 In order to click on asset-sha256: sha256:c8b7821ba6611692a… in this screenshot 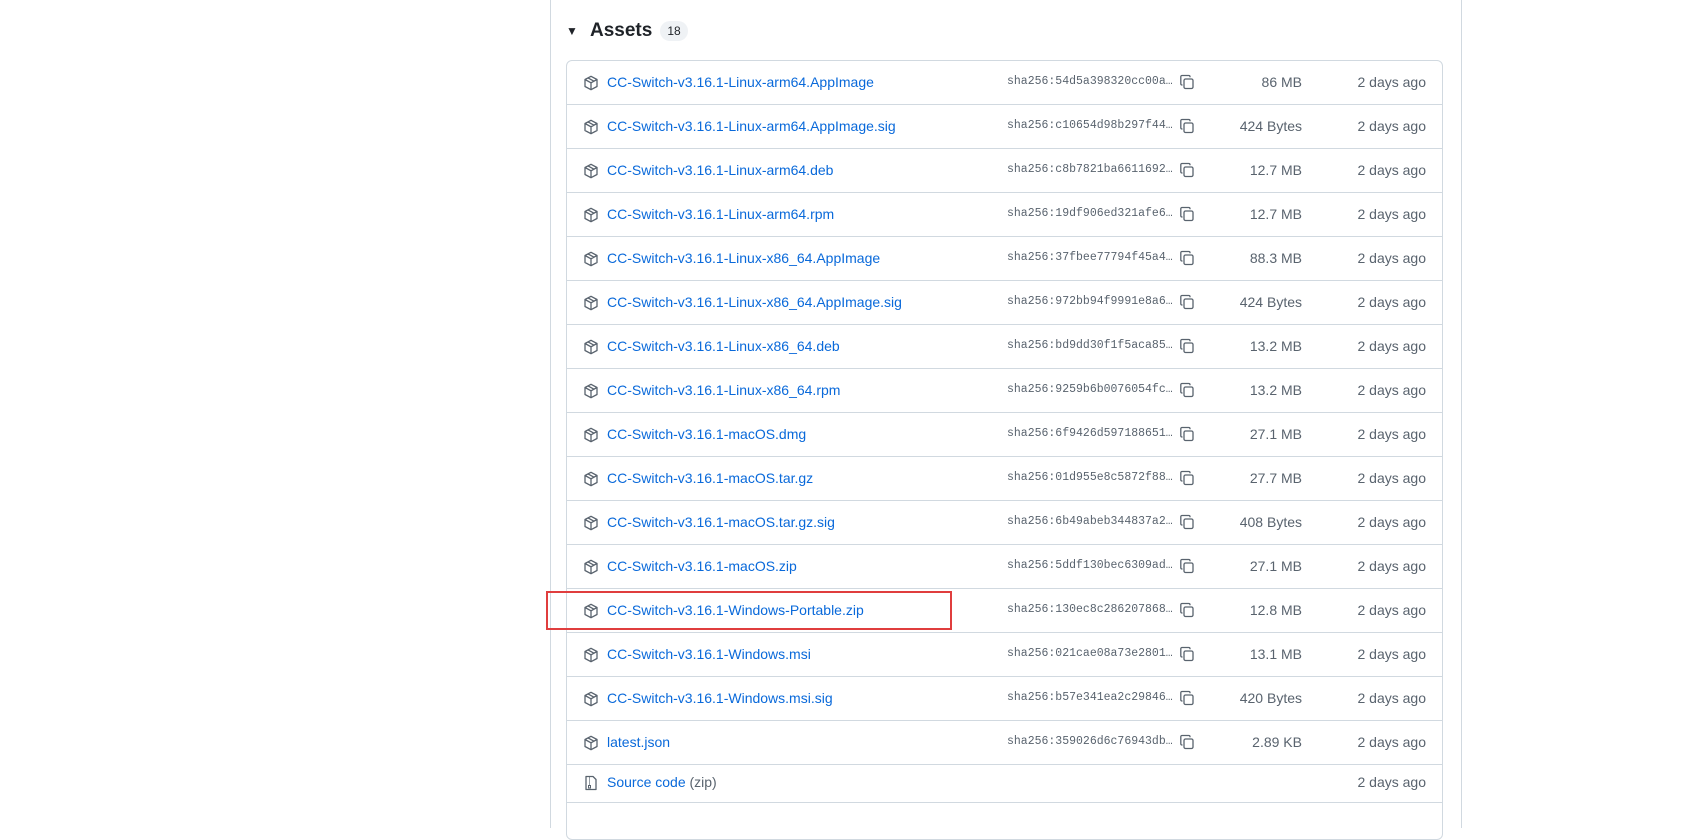, I will do `click(1090, 169)`.